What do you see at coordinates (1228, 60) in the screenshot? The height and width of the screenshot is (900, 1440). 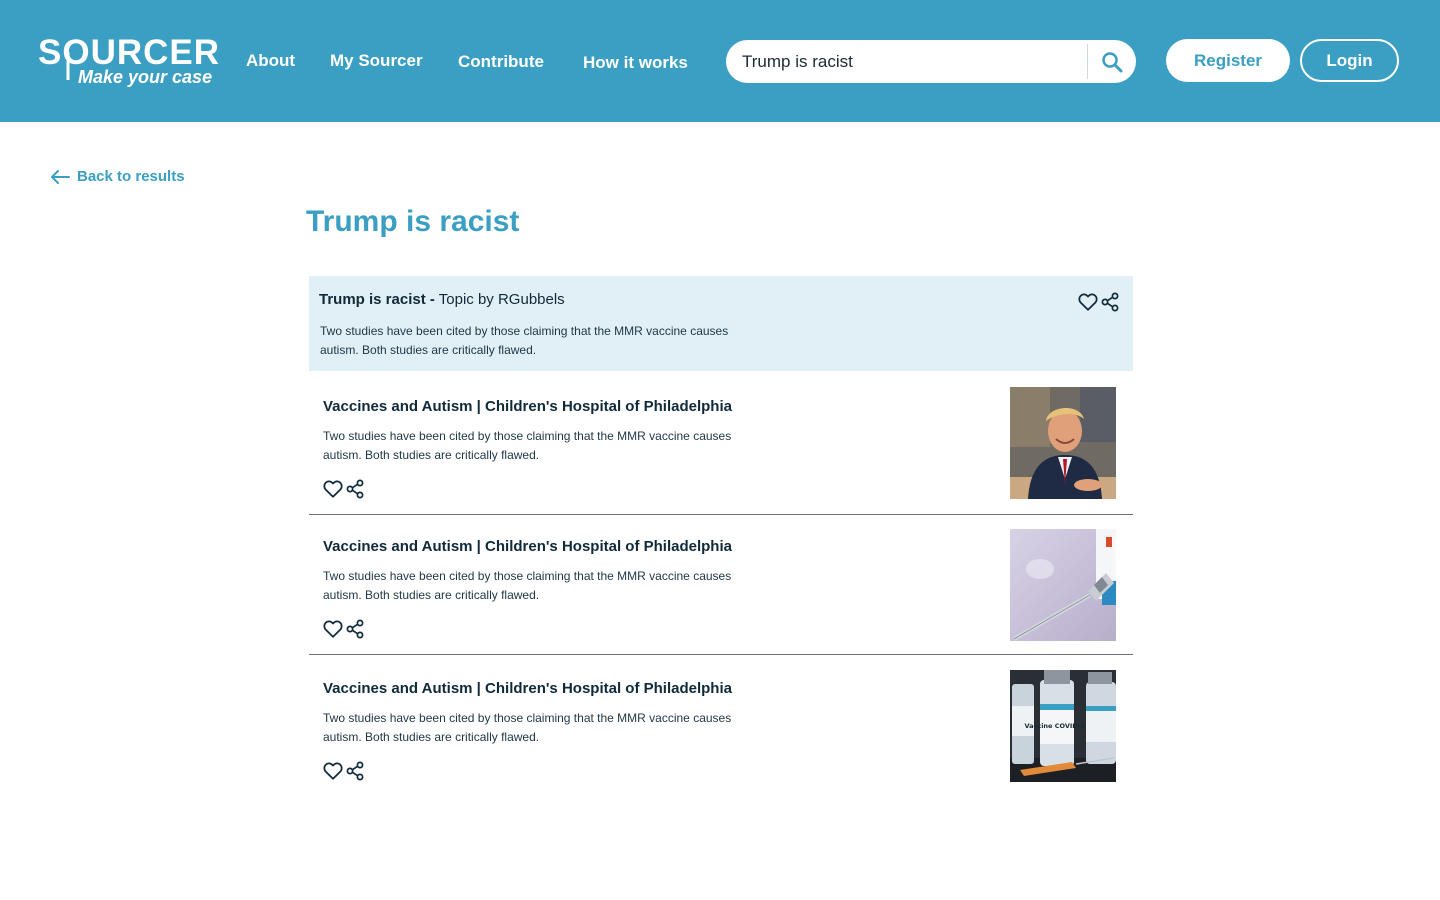 I see `register-button: Register` at bounding box center [1228, 60].